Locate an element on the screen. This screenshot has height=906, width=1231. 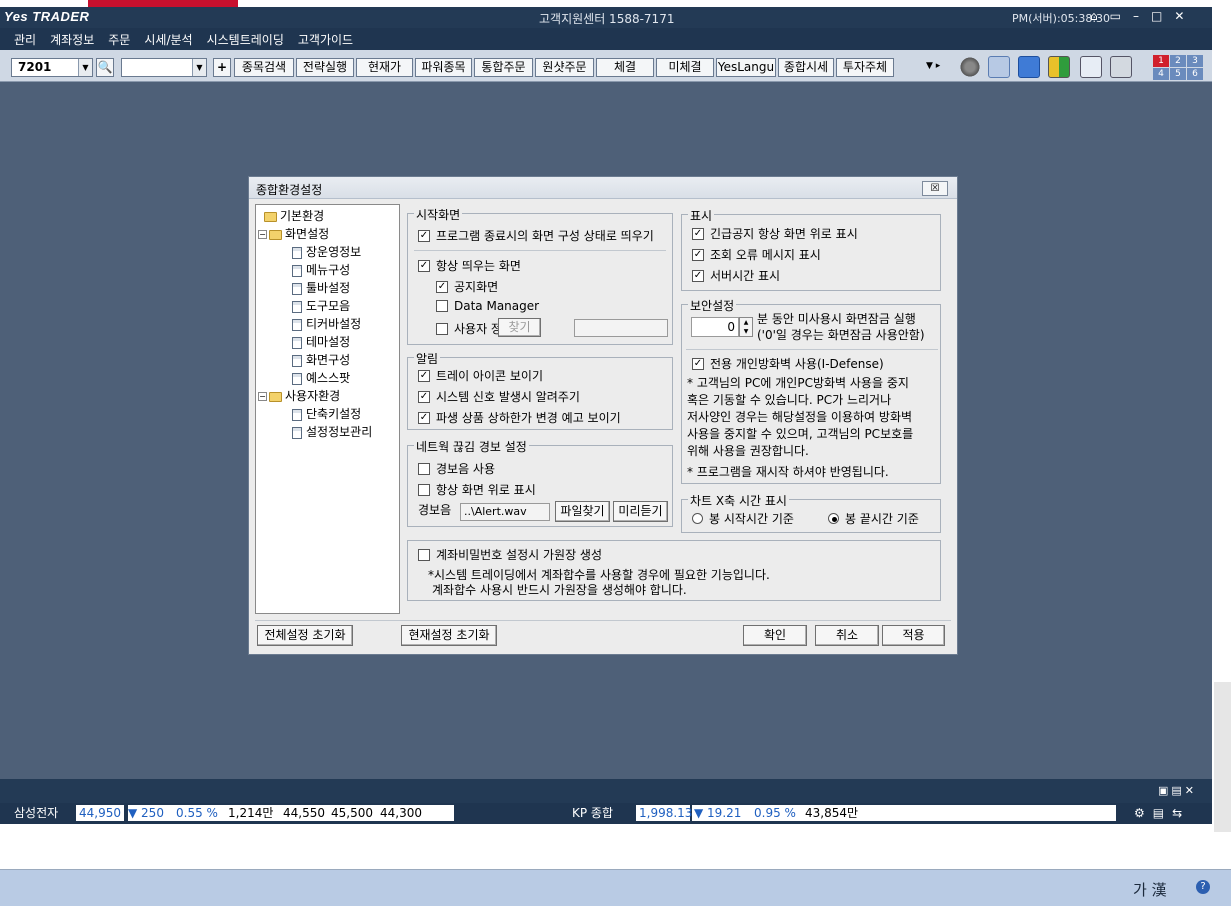
toolbar-btn-investor: 투자주체 is located at coordinates (865, 67).